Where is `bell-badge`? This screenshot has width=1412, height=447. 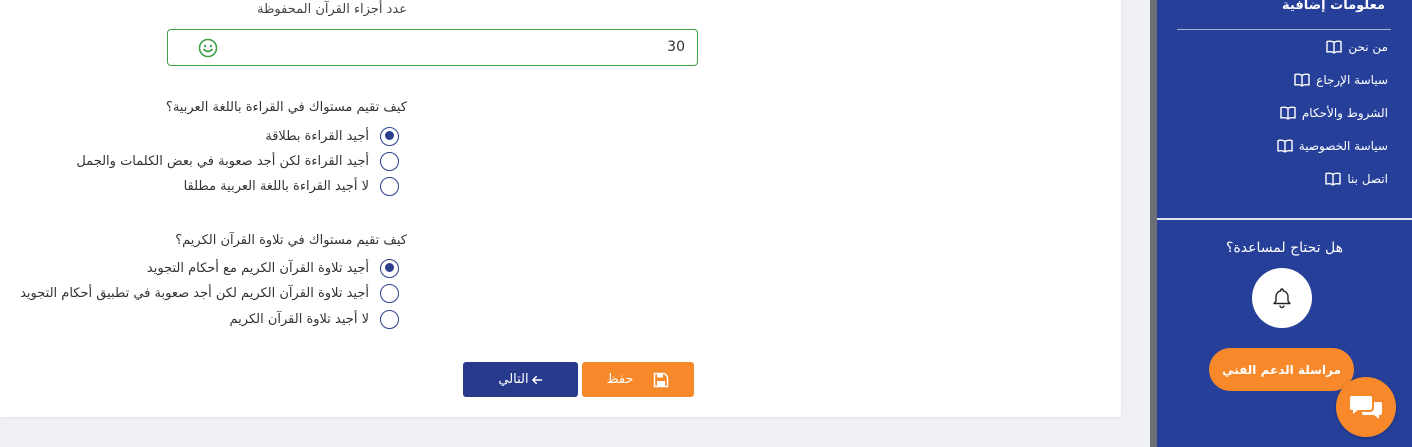
bell-badge is located at coordinates (1282, 298).